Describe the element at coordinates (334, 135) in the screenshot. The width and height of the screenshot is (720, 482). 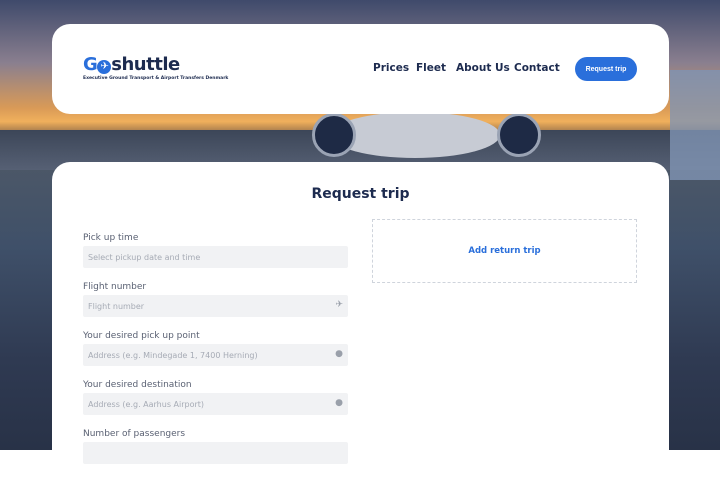
I see `airplane-engine-left` at that location.